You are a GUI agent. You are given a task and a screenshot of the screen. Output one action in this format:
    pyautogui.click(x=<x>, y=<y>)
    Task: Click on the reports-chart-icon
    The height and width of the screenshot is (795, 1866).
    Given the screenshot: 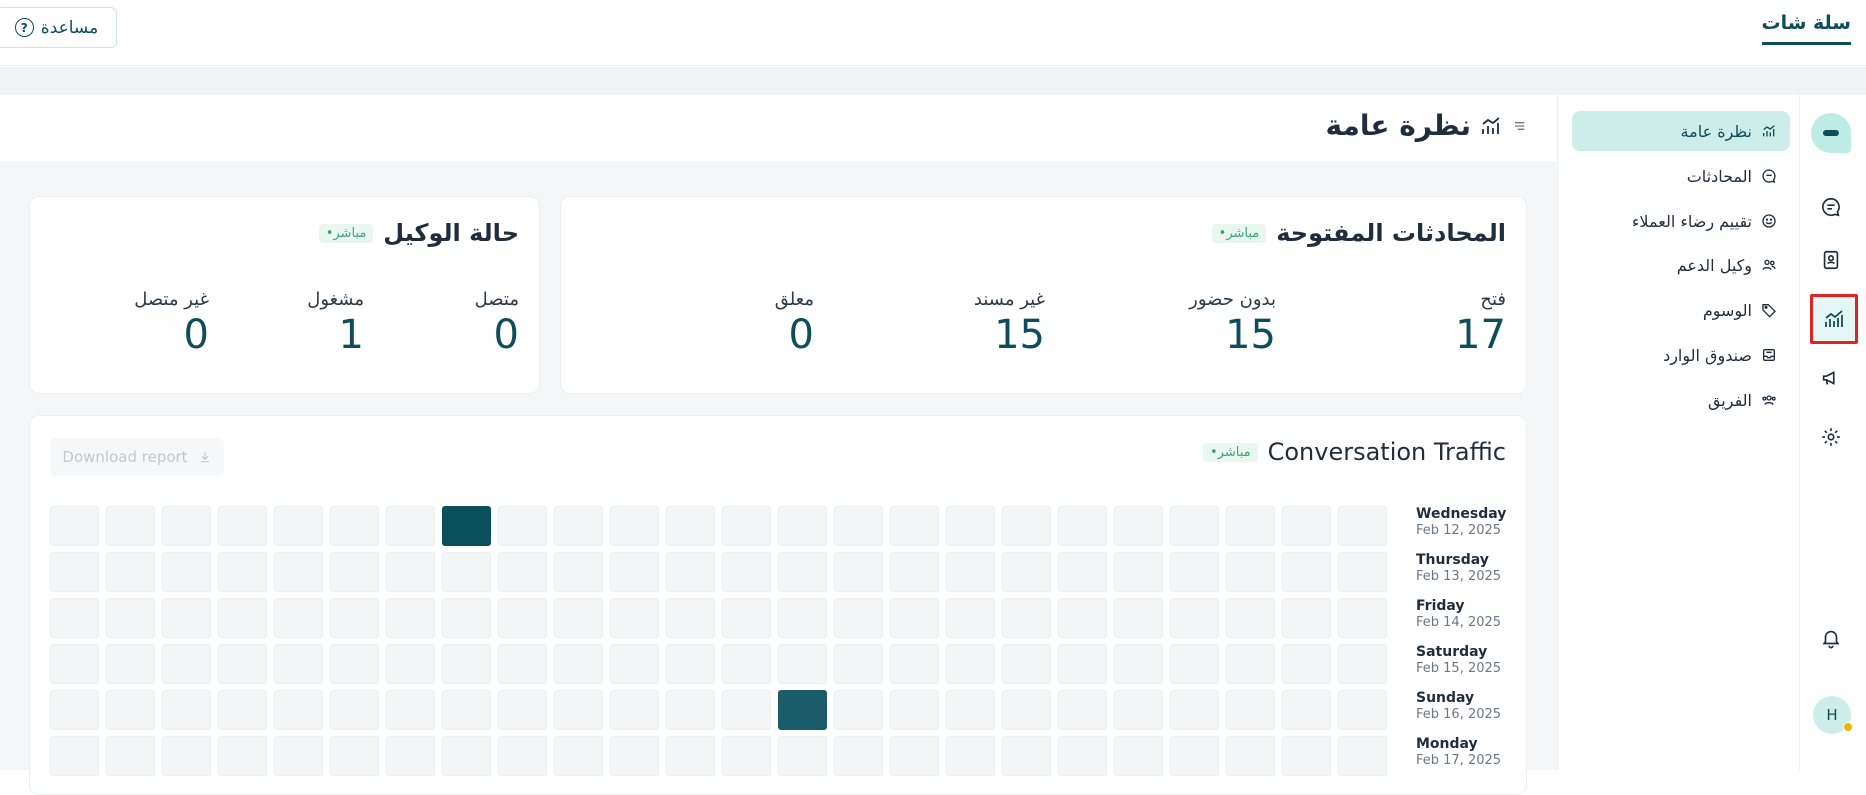 What is the action you would take?
    pyautogui.click(x=1834, y=319)
    